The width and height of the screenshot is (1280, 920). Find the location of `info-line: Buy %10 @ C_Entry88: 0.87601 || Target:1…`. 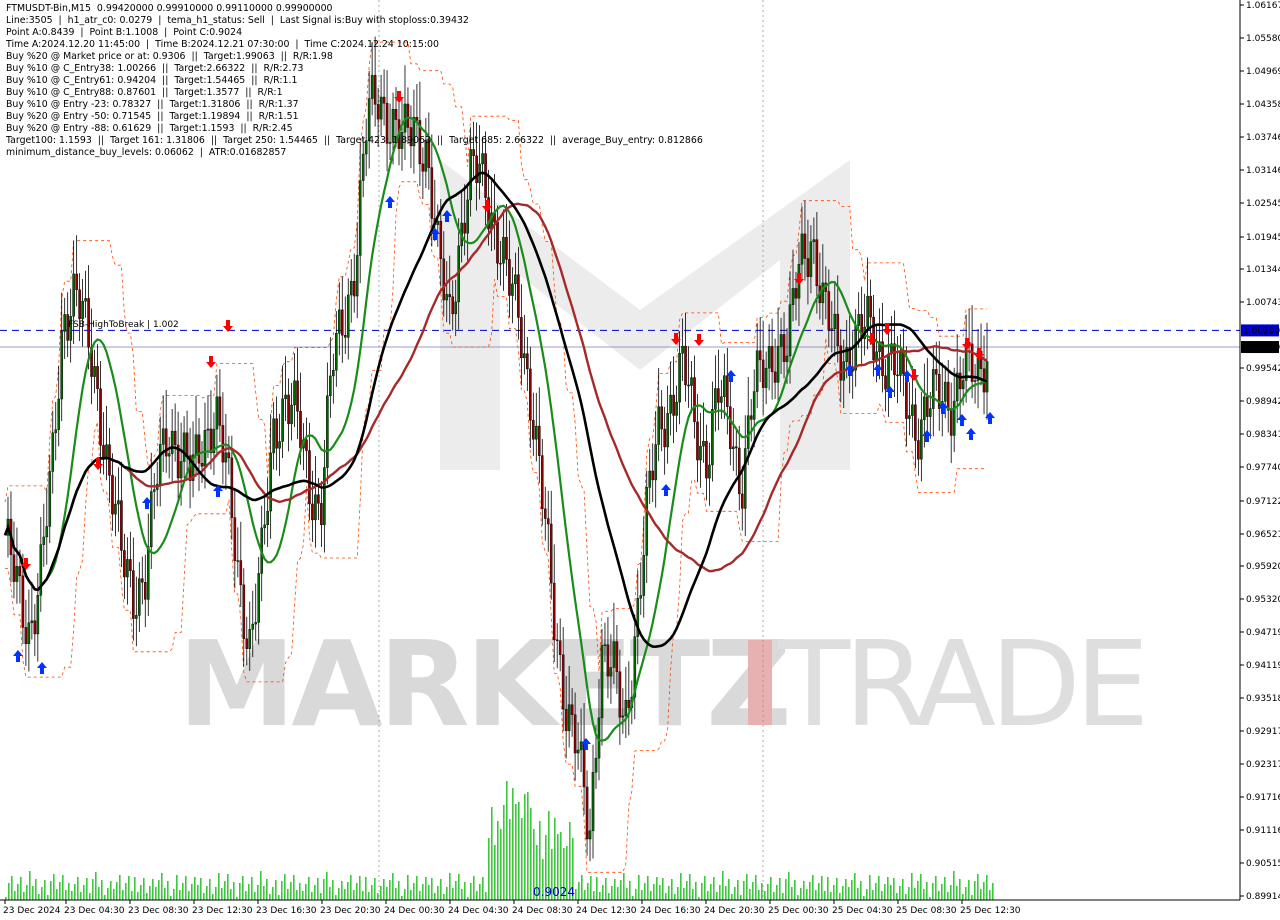

info-line: Buy %10 @ C_Entry88: 0.87601 || Target:1… is located at coordinates (144, 92).